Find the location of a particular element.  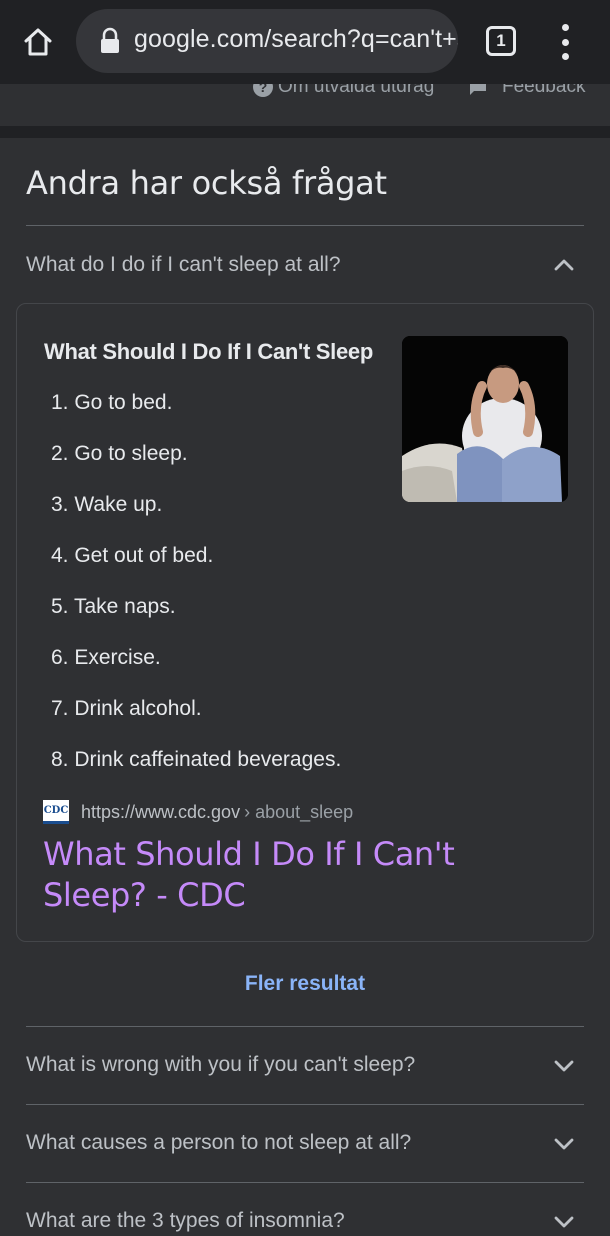

address-bar: google.com/search?q=can't+sleep is located at coordinates (267, 41).